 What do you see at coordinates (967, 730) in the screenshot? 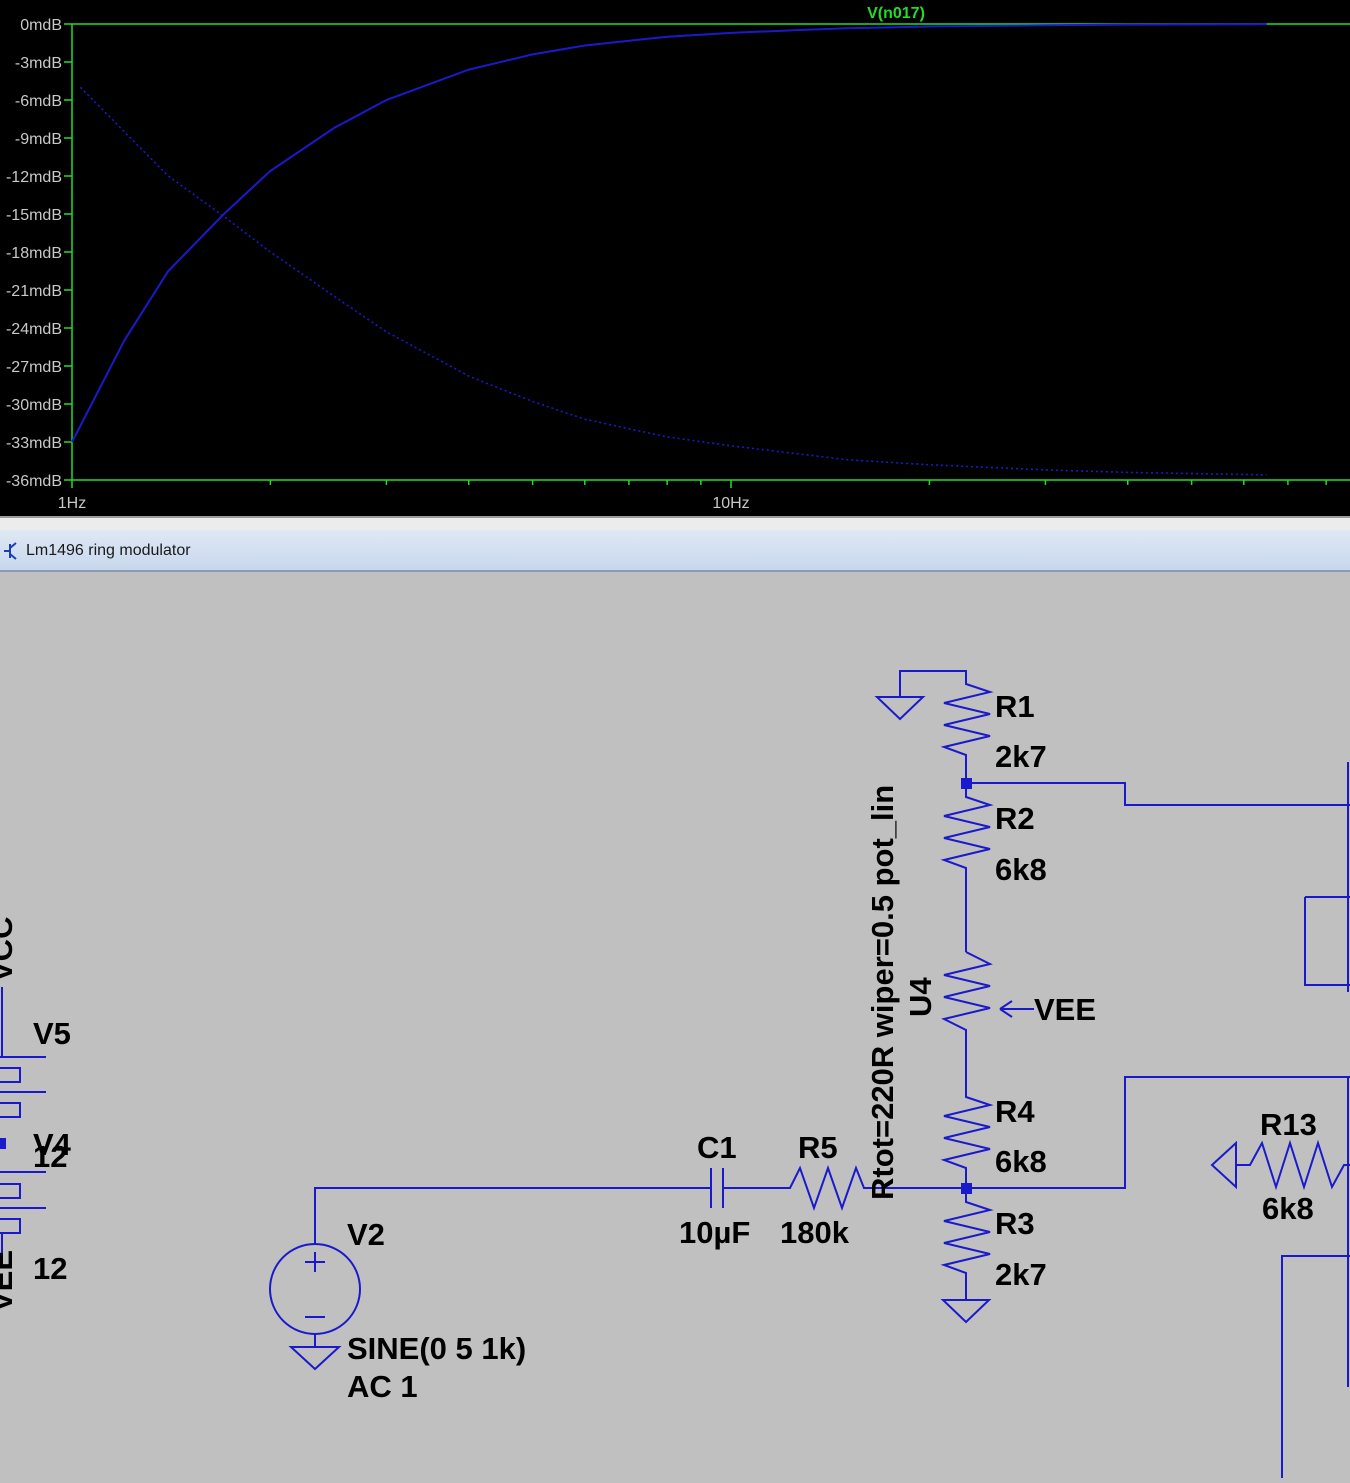
I see `resistor-r1` at bounding box center [967, 730].